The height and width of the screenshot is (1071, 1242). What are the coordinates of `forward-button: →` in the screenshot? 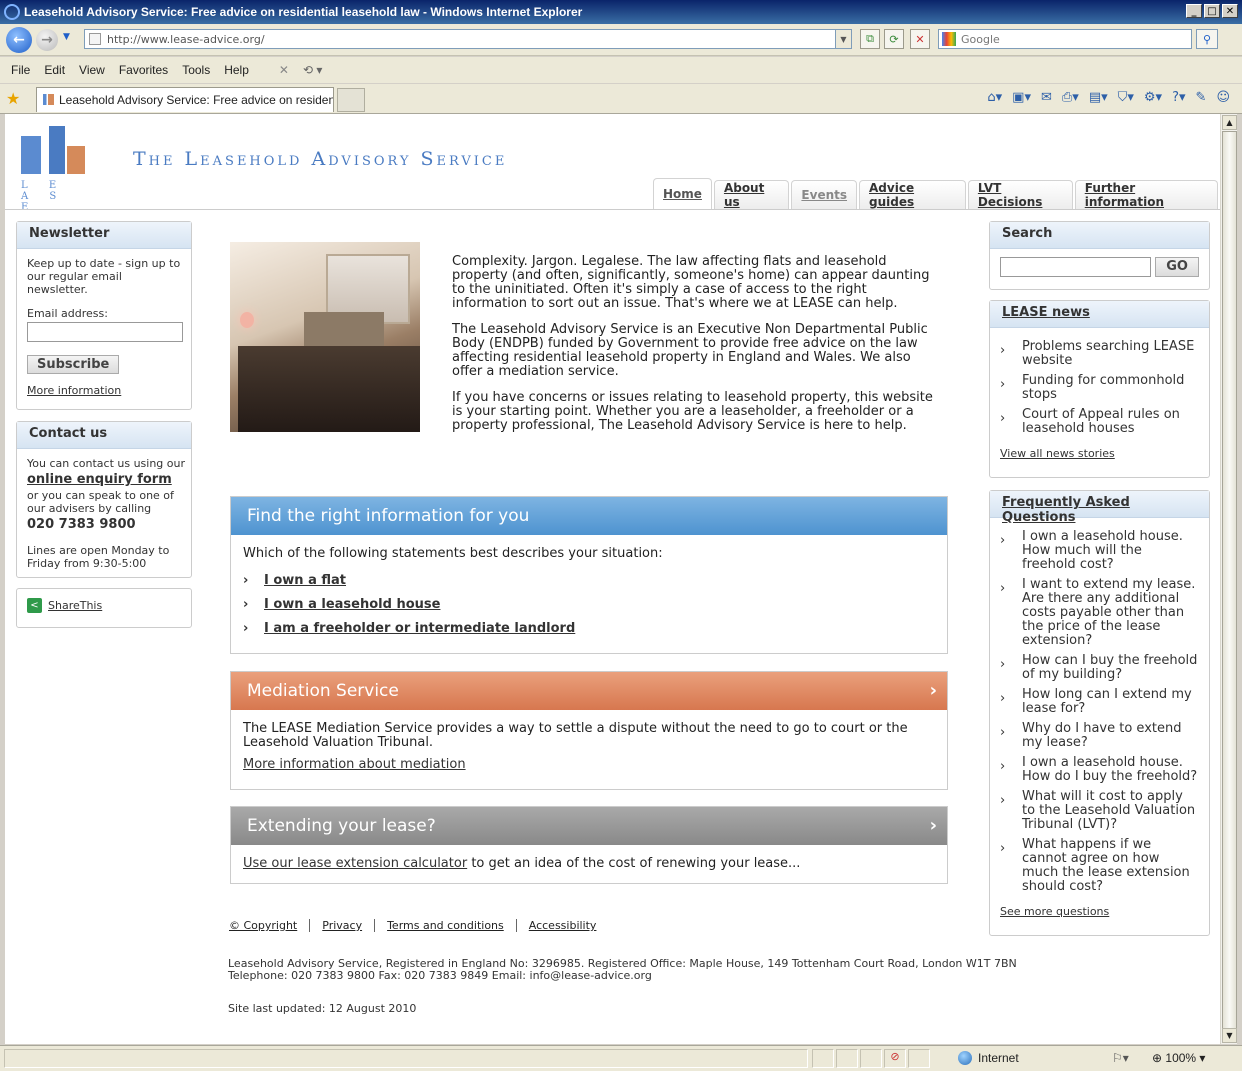 It's located at (47, 40).